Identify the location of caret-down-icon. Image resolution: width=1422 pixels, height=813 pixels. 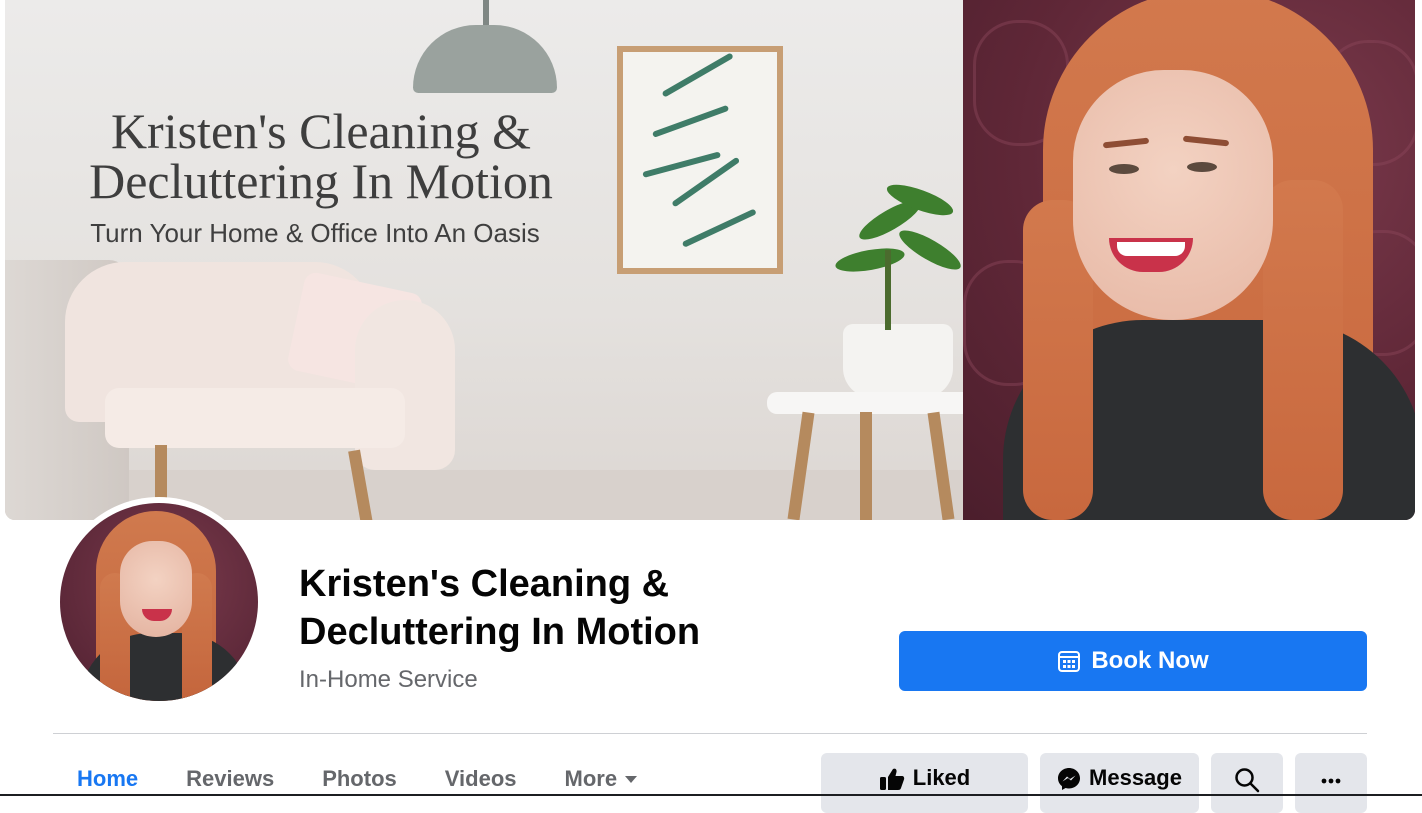
(631, 779).